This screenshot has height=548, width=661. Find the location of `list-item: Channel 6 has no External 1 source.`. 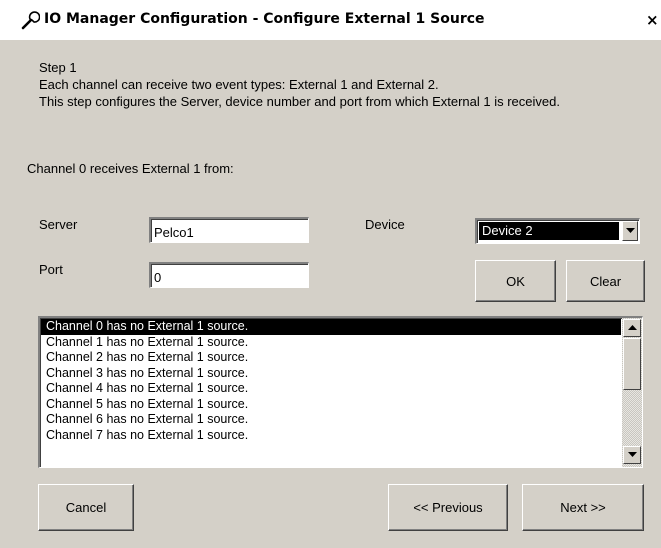

list-item: Channel 6 has no External 1 source. is located at coordinates (331, 420).